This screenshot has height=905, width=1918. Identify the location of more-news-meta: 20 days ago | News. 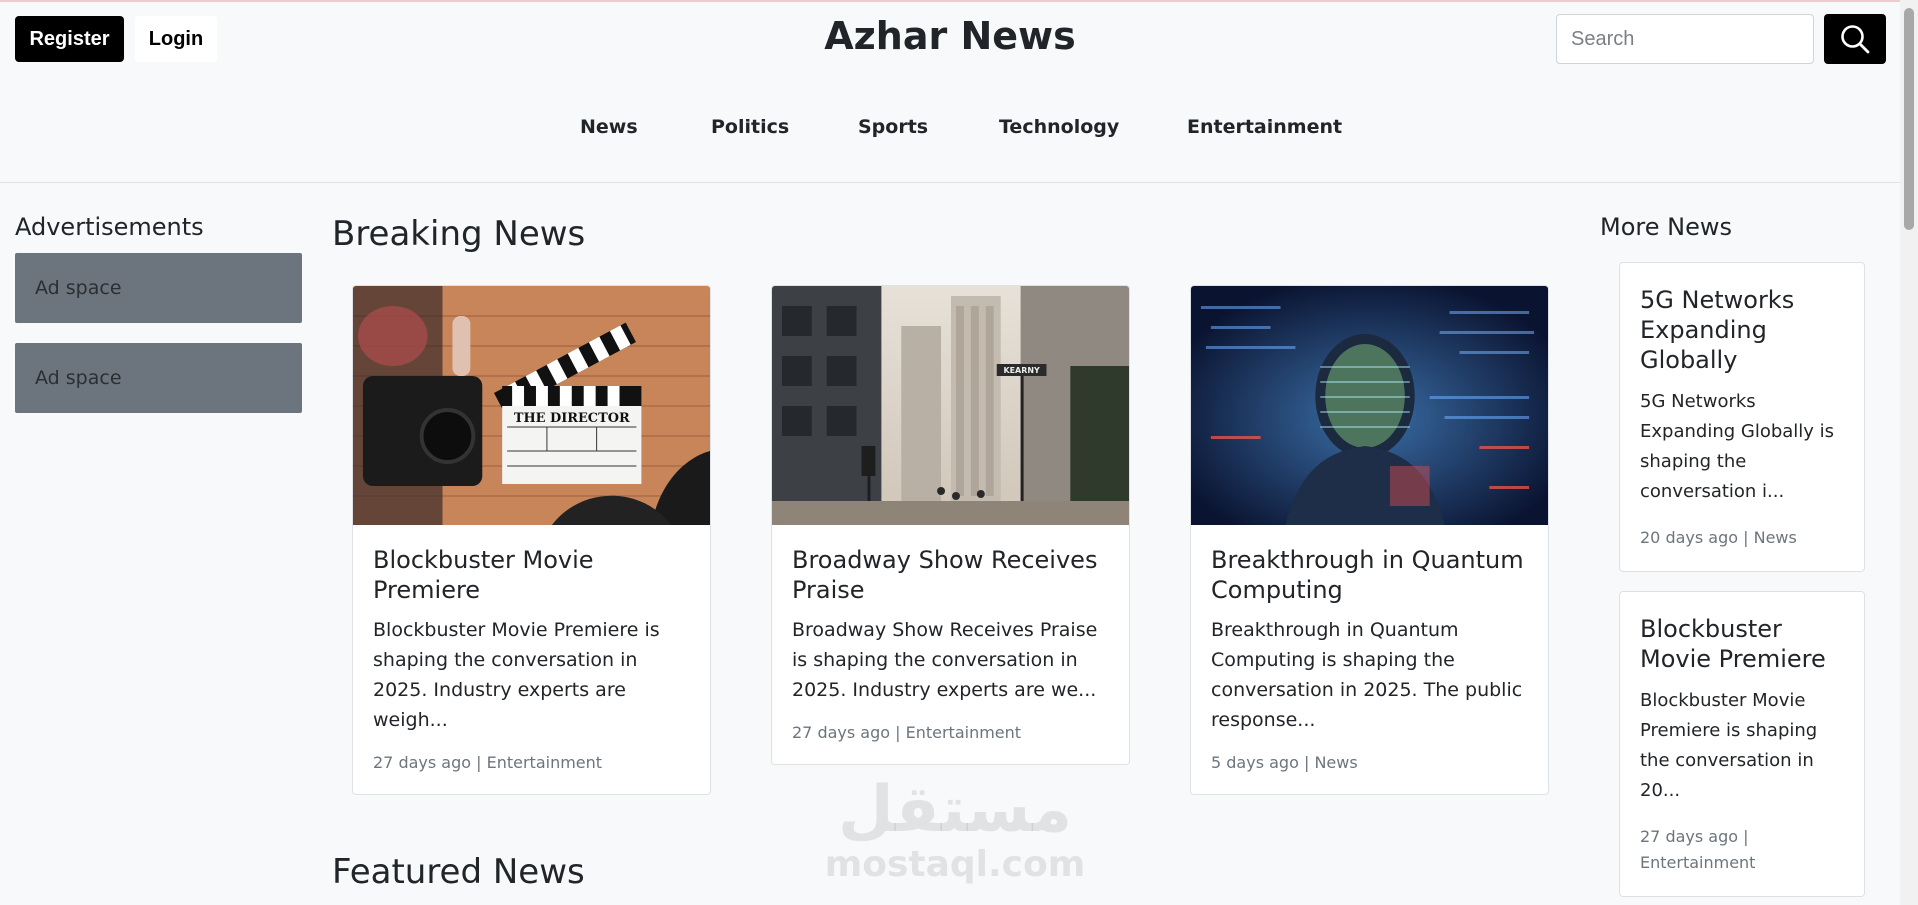
(1718, 537).